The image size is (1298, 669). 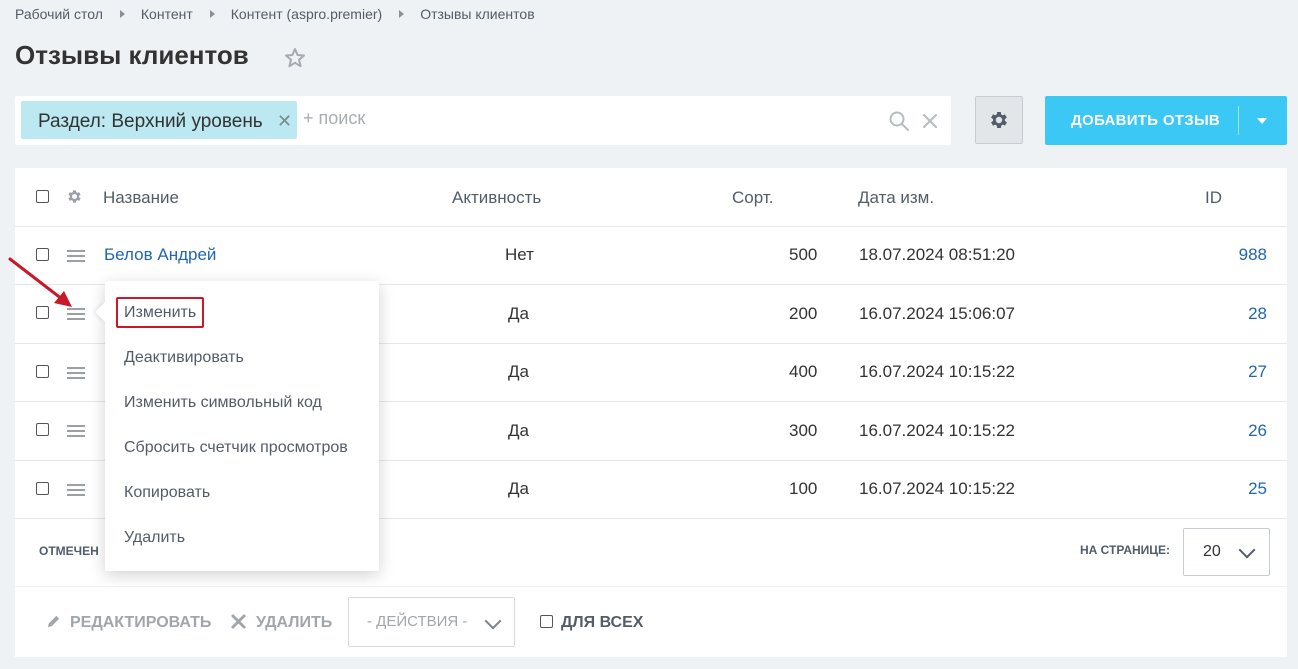 What do you see at coordinates (803, 488) in the screenshot?
I see `row-sort: 100` at bounding box center [803, 488].